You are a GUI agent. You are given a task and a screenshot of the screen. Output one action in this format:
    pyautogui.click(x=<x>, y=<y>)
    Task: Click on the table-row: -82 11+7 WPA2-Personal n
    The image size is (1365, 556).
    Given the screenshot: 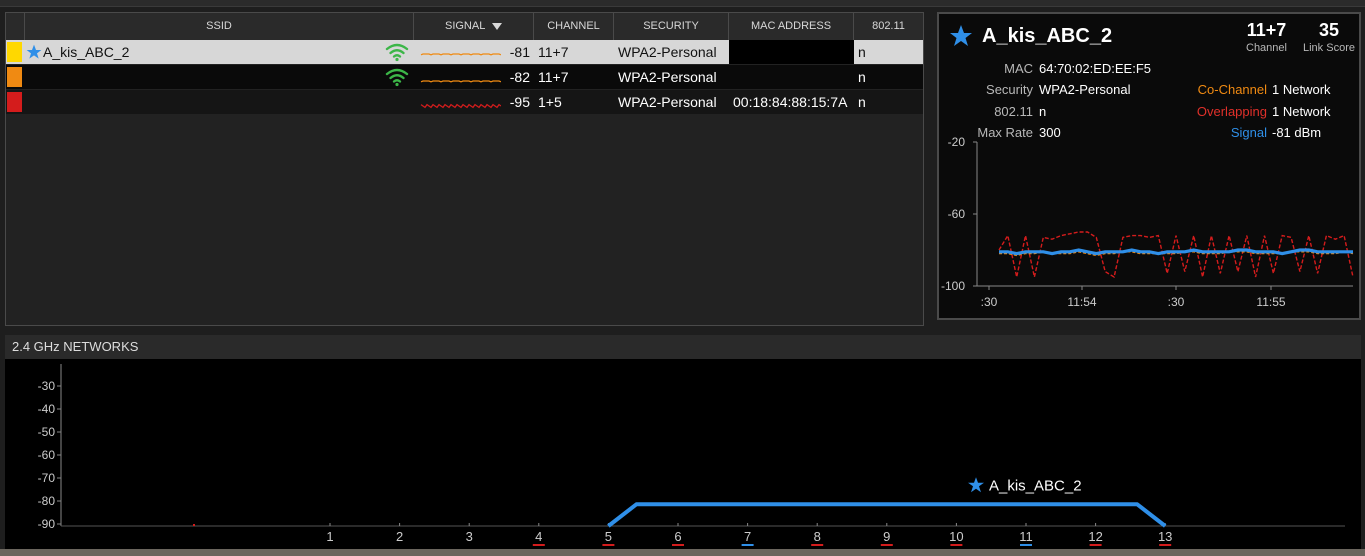 What is the action you would take?
    pyautogui.click(x=464, y=77)
    